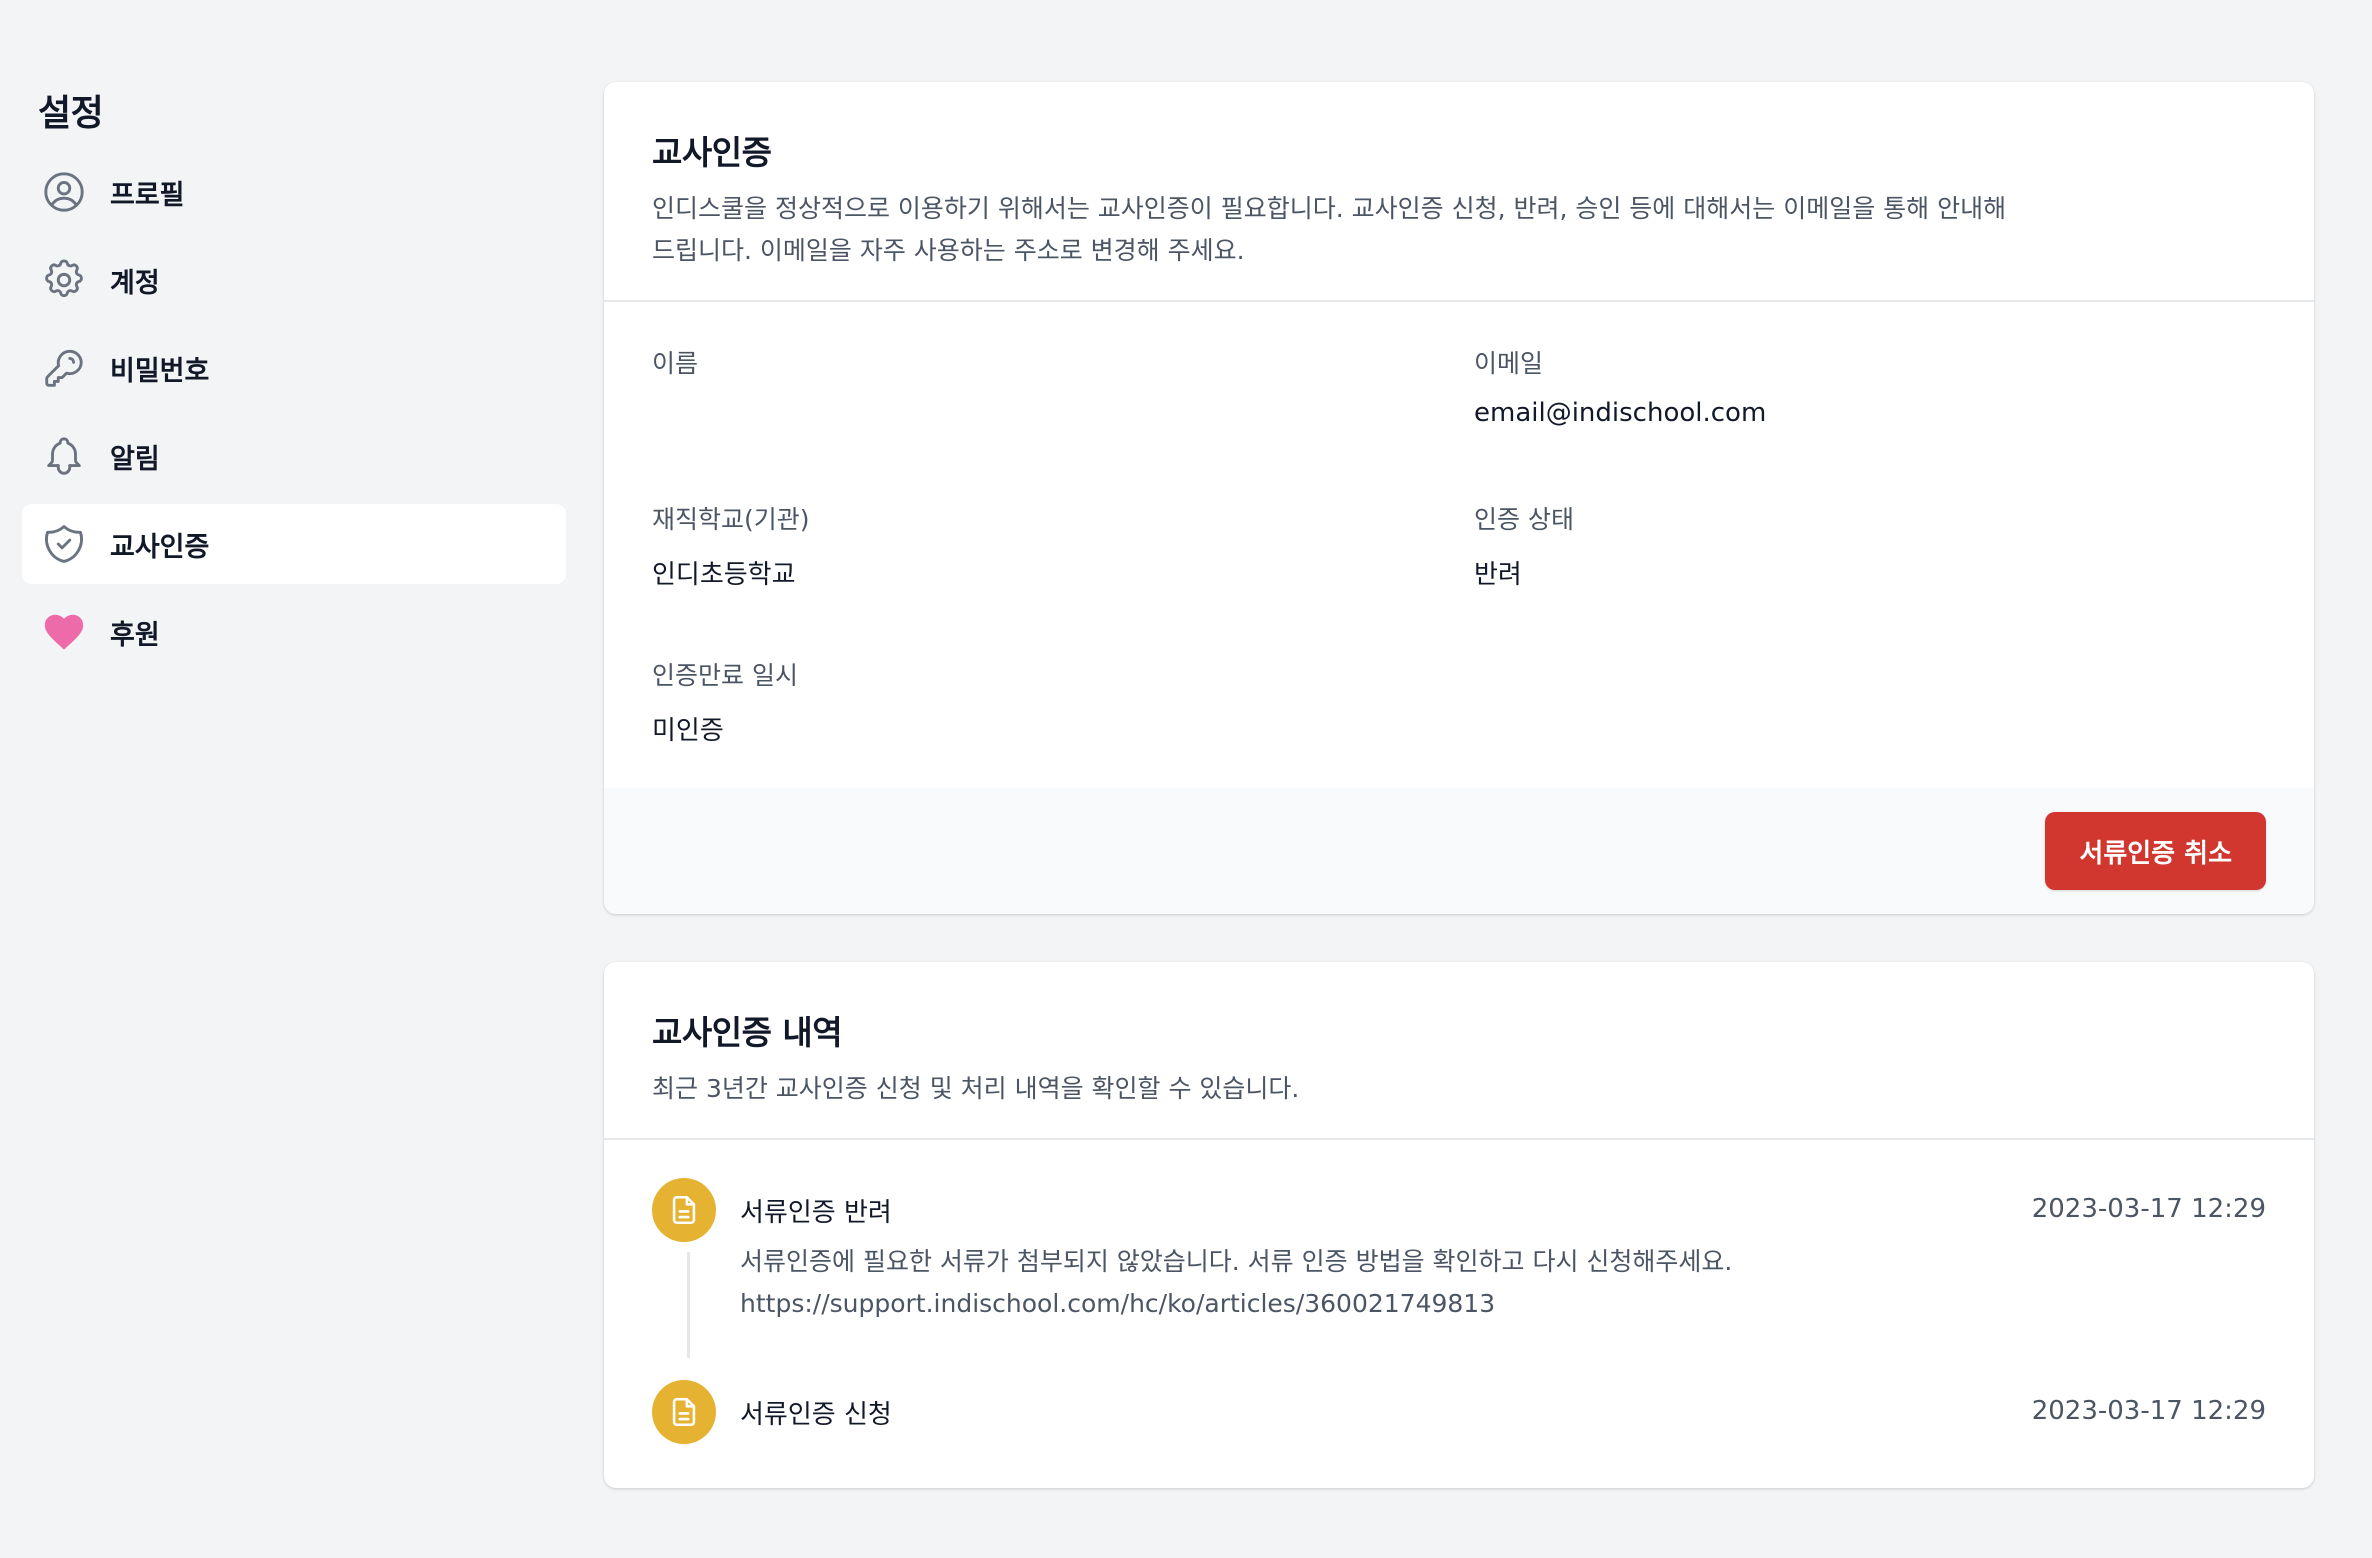 This screenshot has width=2372, height=1558. I want to click on sidebar-item-label: 계정, so click(135, 283).